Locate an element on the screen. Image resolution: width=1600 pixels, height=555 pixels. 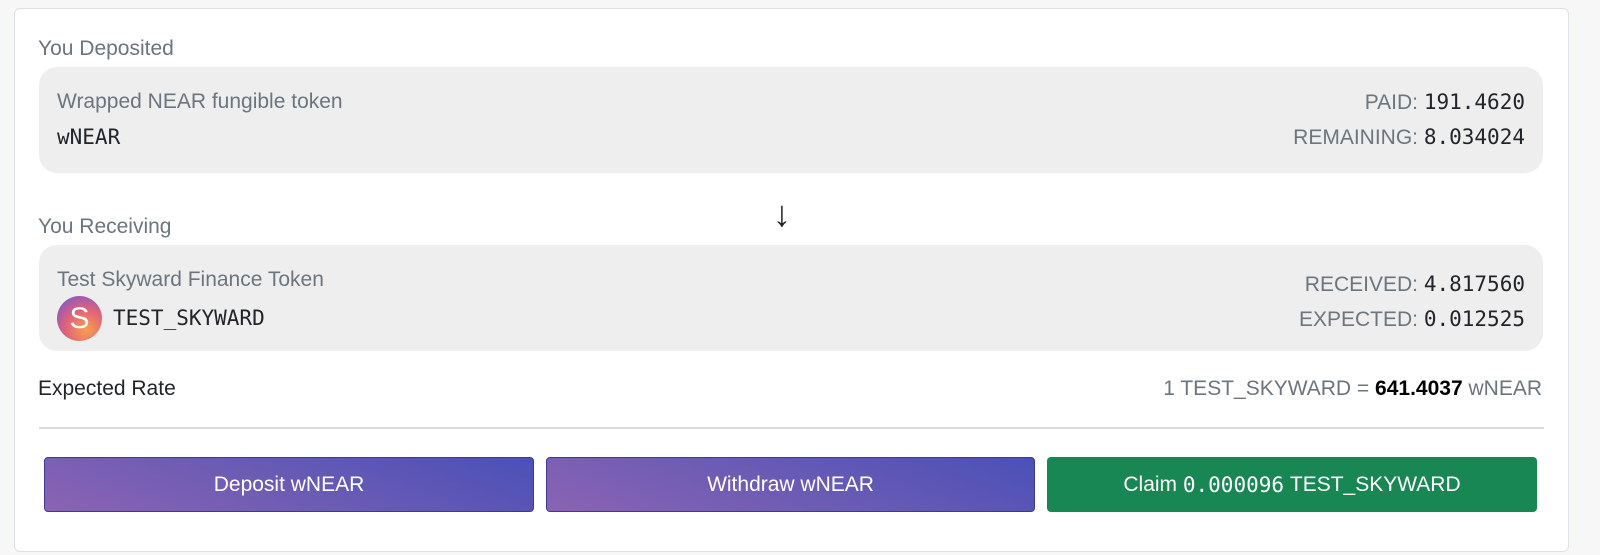
received-stat: RECEIVED: 4.817560 is located at coordinates (1415, 284).